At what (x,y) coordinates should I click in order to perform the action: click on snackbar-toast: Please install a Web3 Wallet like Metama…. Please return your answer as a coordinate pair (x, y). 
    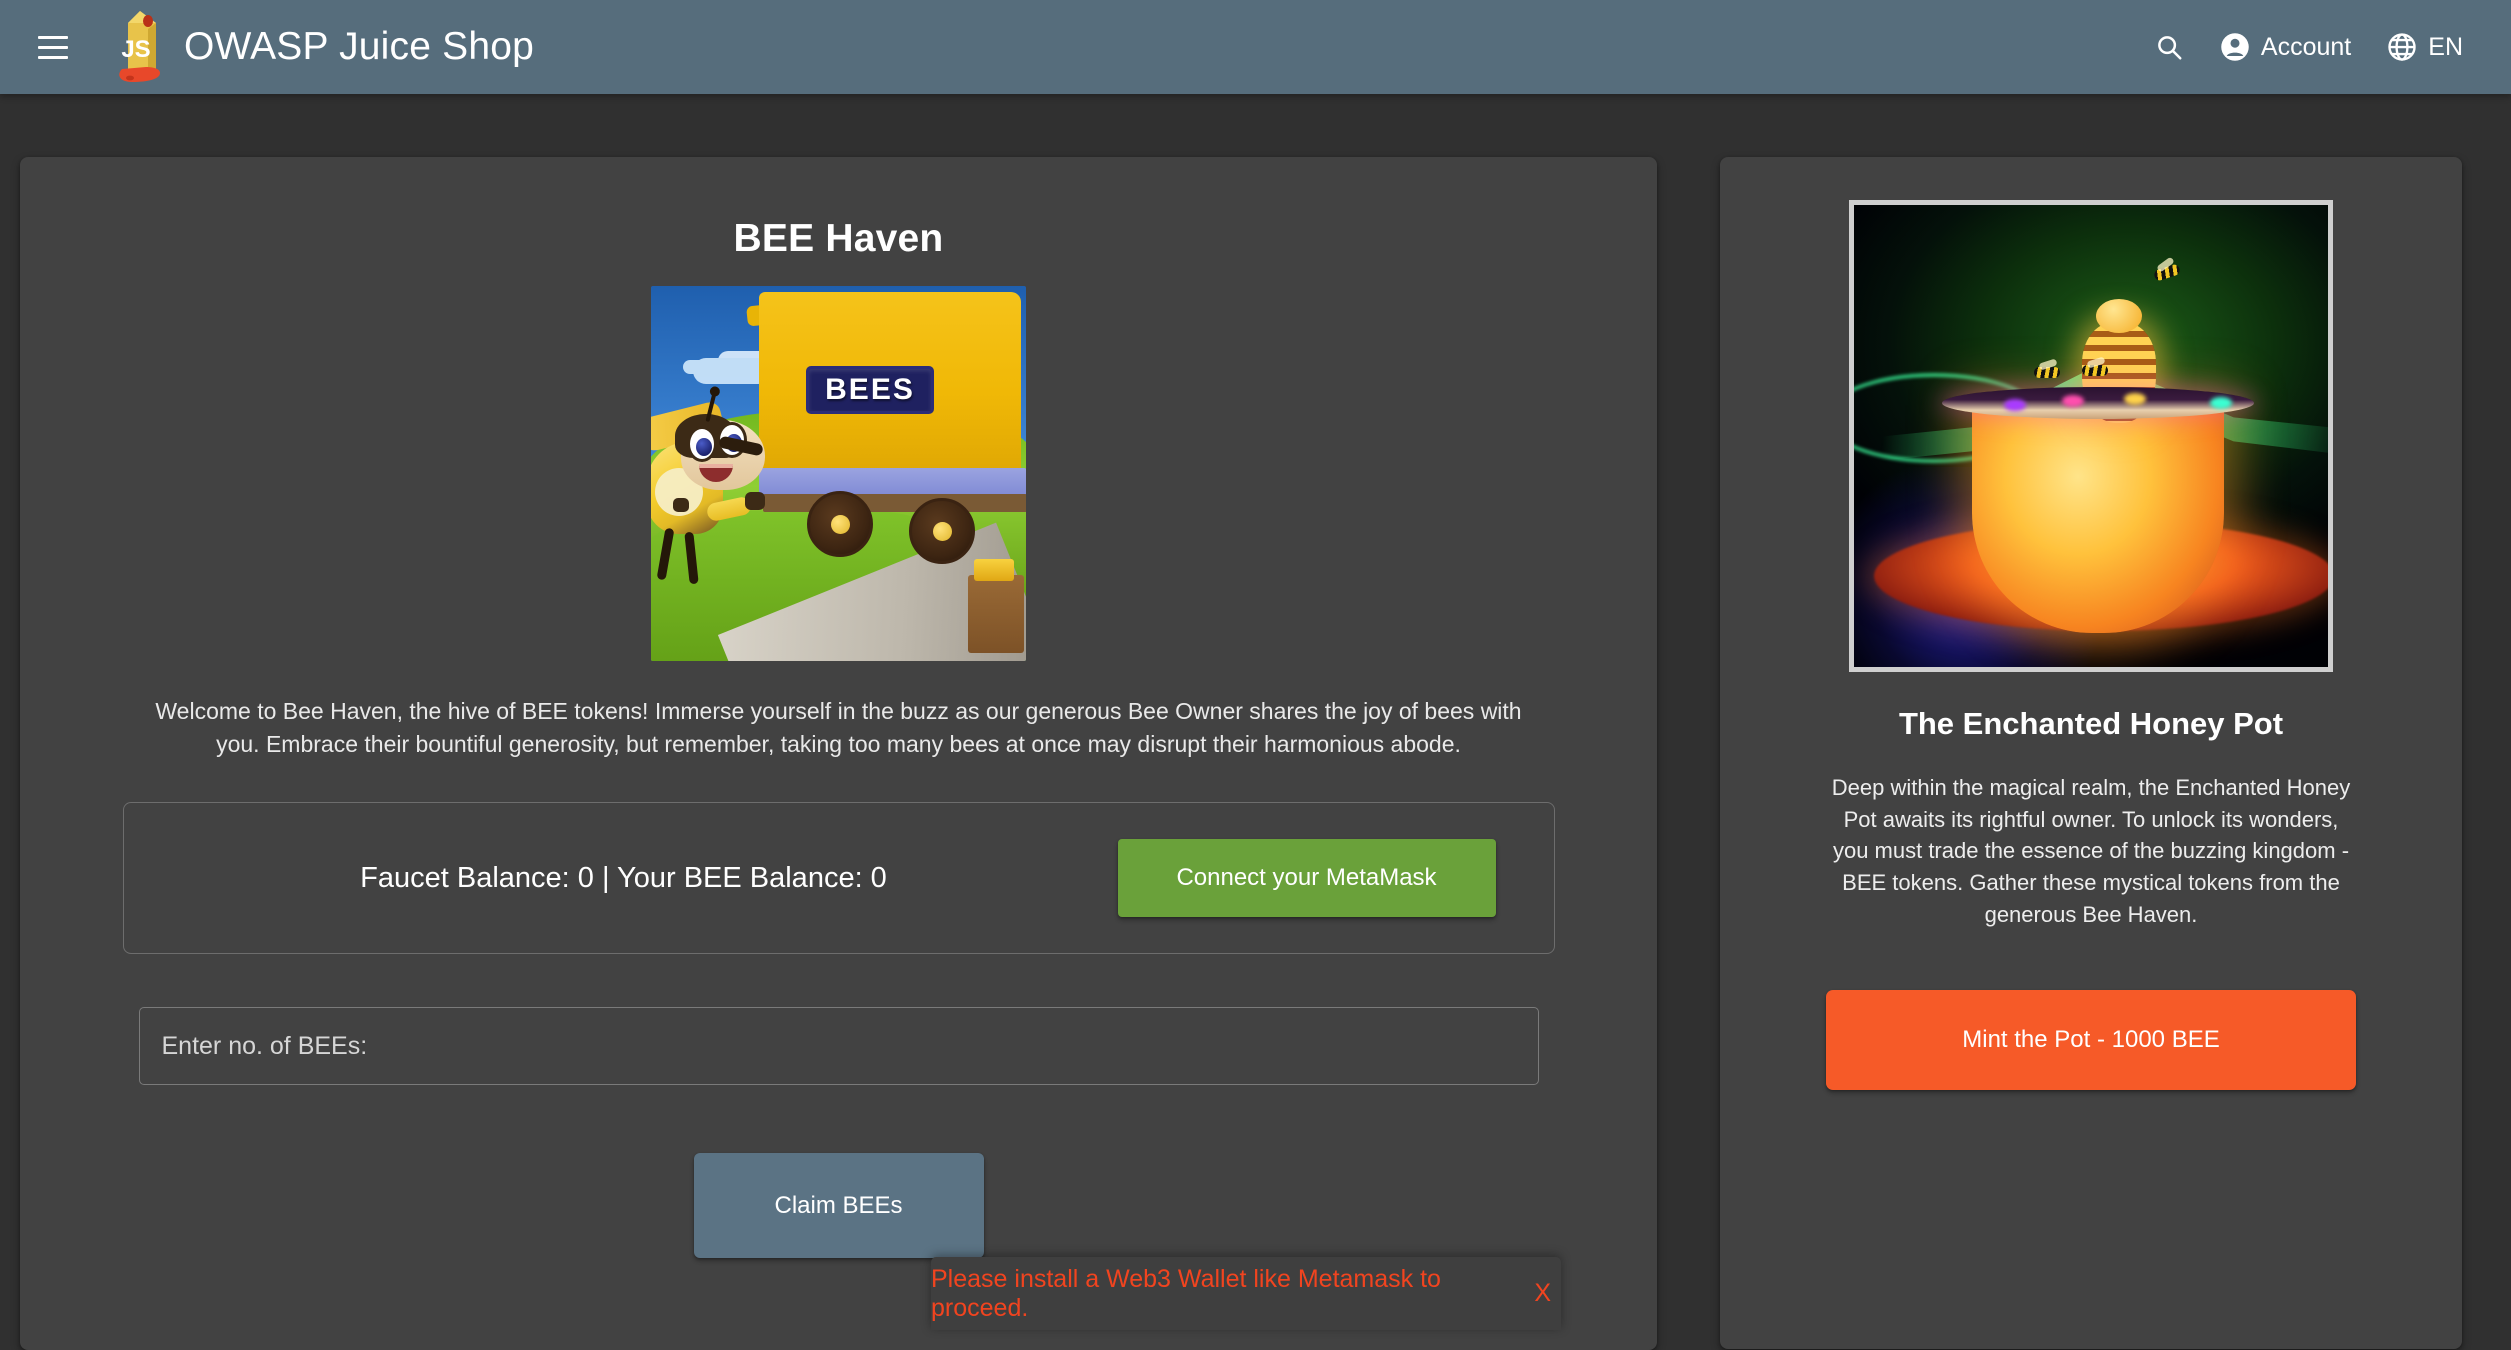
    Looking at the image, I should click on (1246, 1293).